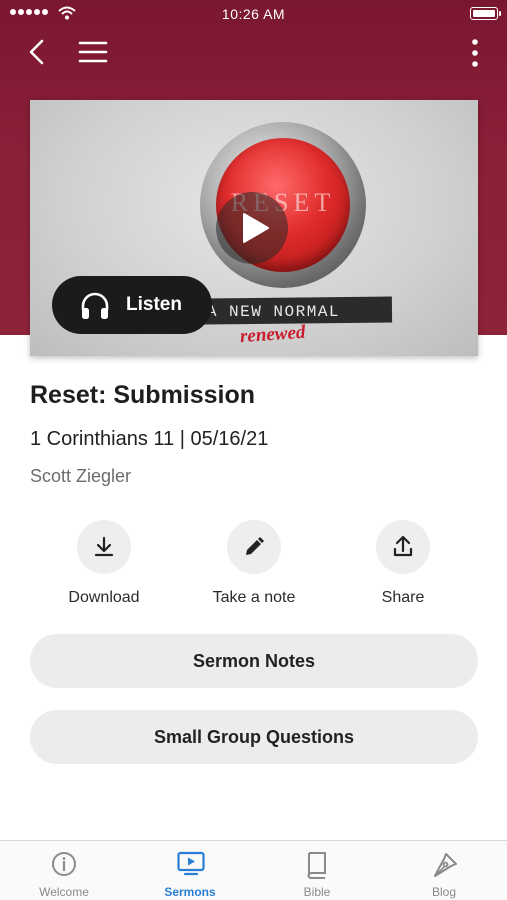  I want to click on tab-blog: Blog, so click(444, 870).